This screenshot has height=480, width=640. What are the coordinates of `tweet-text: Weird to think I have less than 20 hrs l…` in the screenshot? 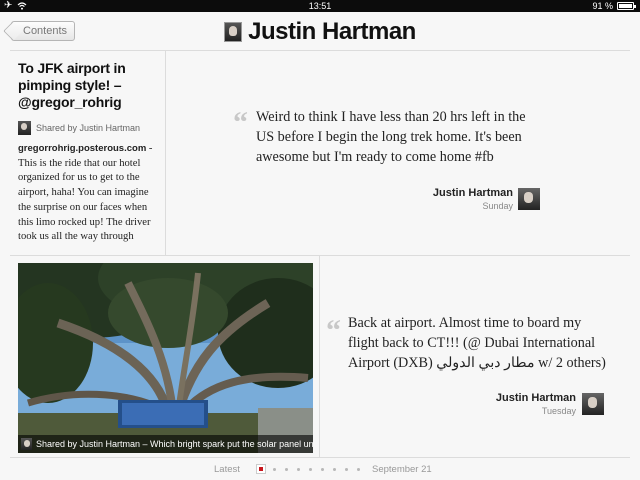 It's located at (391, 137).